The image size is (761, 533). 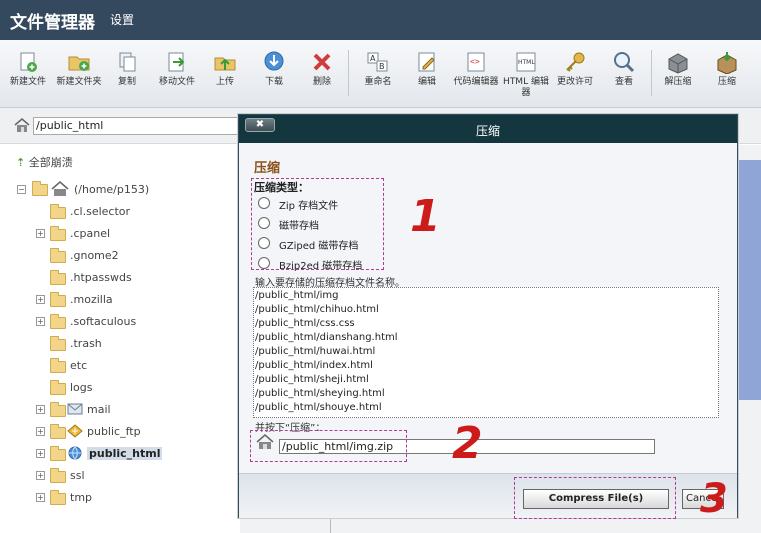 What do you see at coordinates (138, 126) in the screenshot?
I see `path-input: /public_html` at bounding box center [138, 126].